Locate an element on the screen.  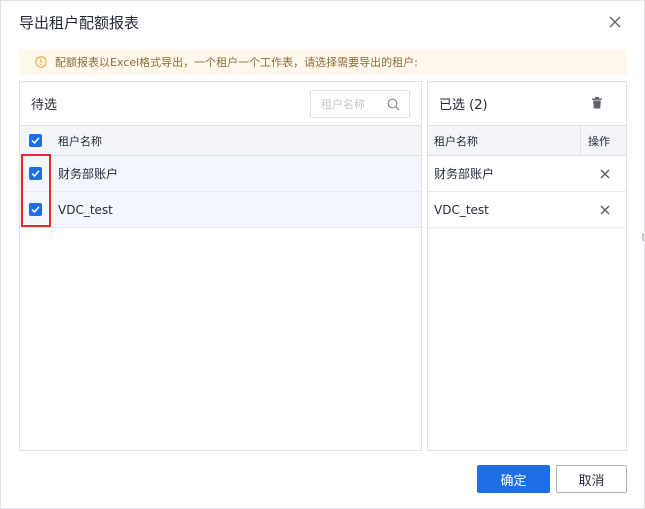
column-header-operation: 操作 is located at coordinates (599, 141).